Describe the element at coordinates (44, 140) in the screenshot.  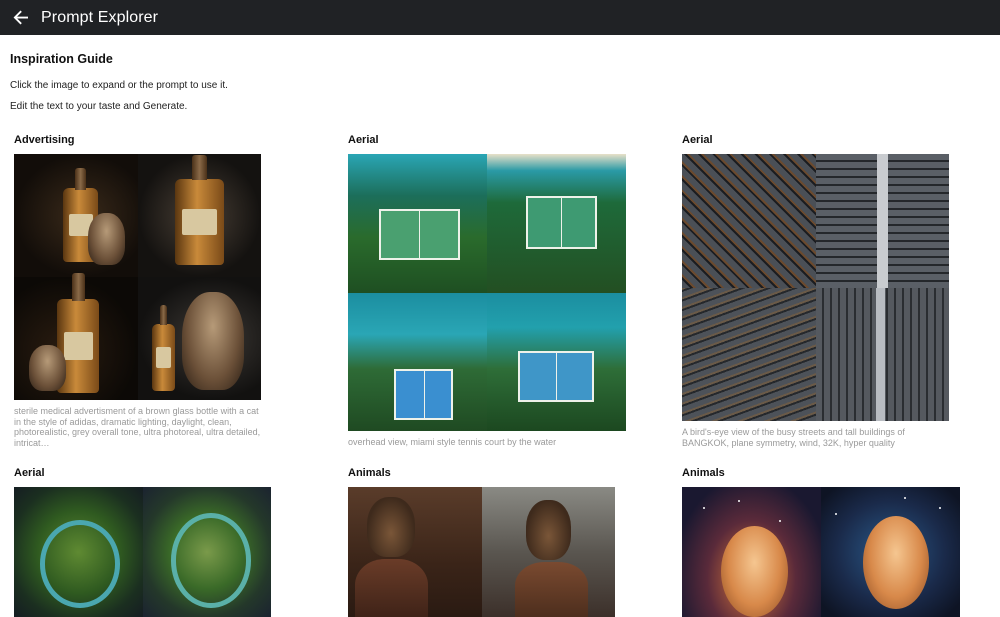
I see `card-category: Advertising` at that location.